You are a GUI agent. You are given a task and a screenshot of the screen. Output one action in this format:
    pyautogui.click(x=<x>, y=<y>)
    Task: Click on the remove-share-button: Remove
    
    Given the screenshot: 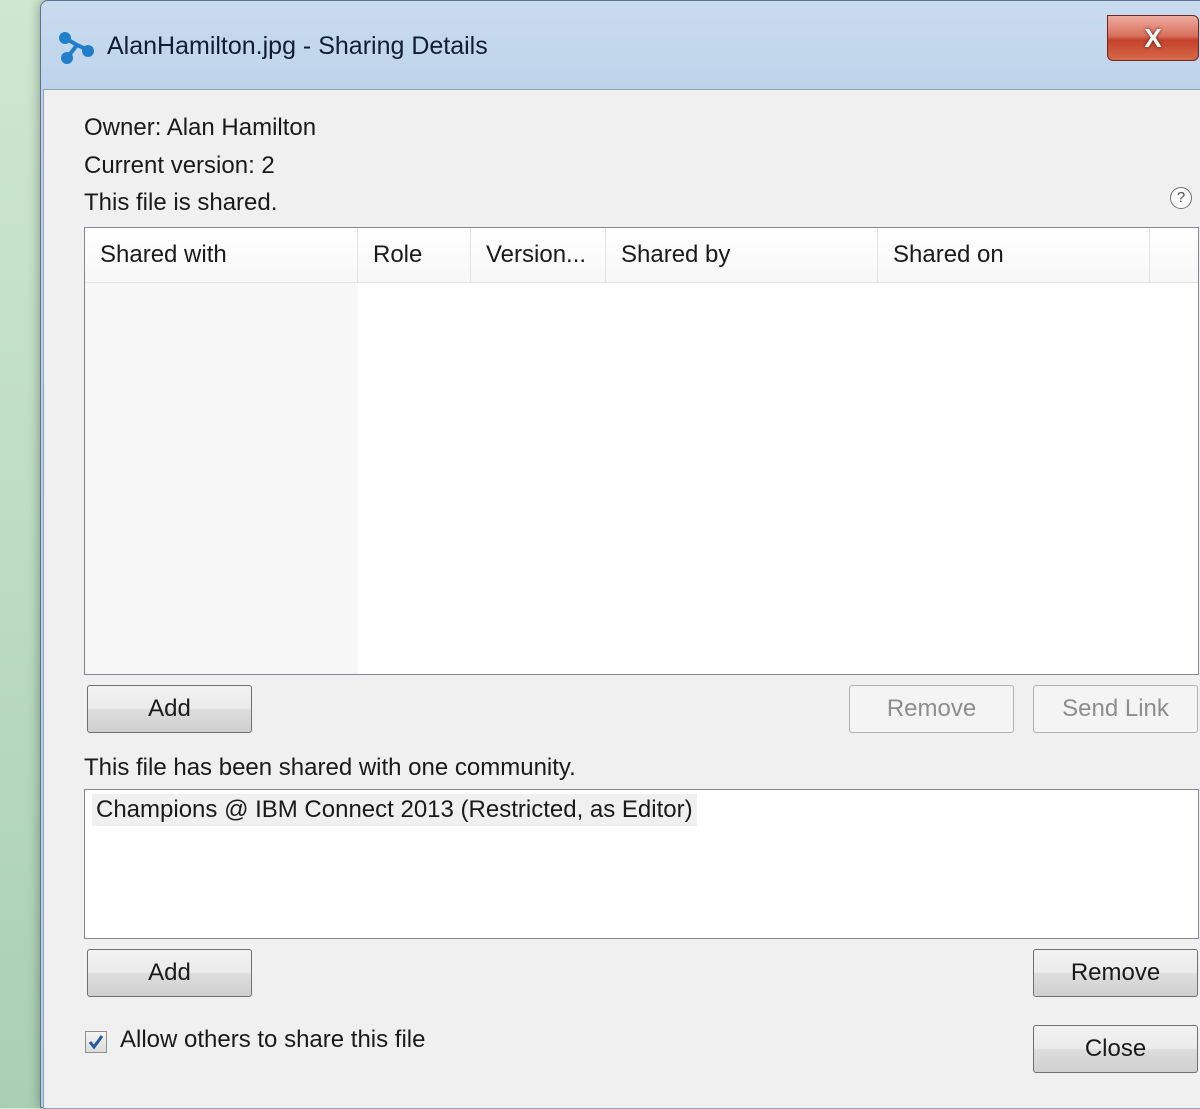 What is the action you would take?
    pyautogui.click(x=931, y=709)
    